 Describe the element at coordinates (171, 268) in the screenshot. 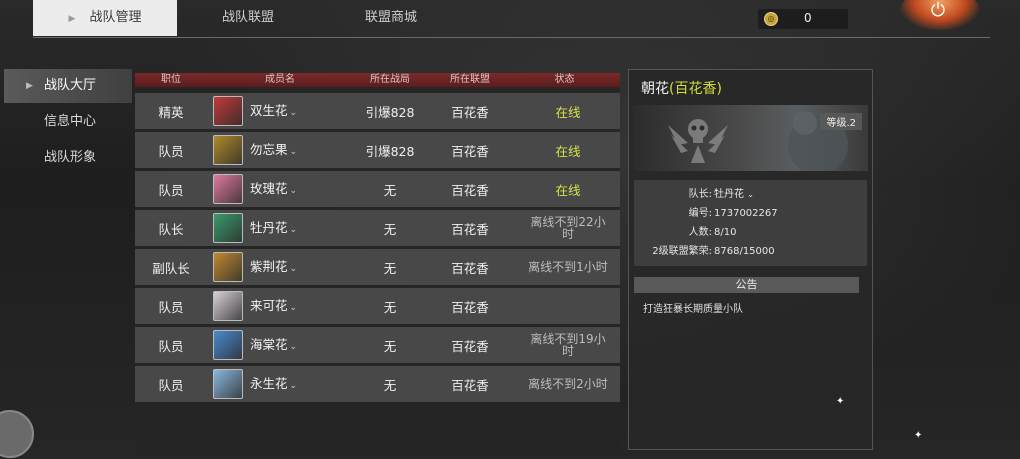

I see `member-position: 副队长` at that location.